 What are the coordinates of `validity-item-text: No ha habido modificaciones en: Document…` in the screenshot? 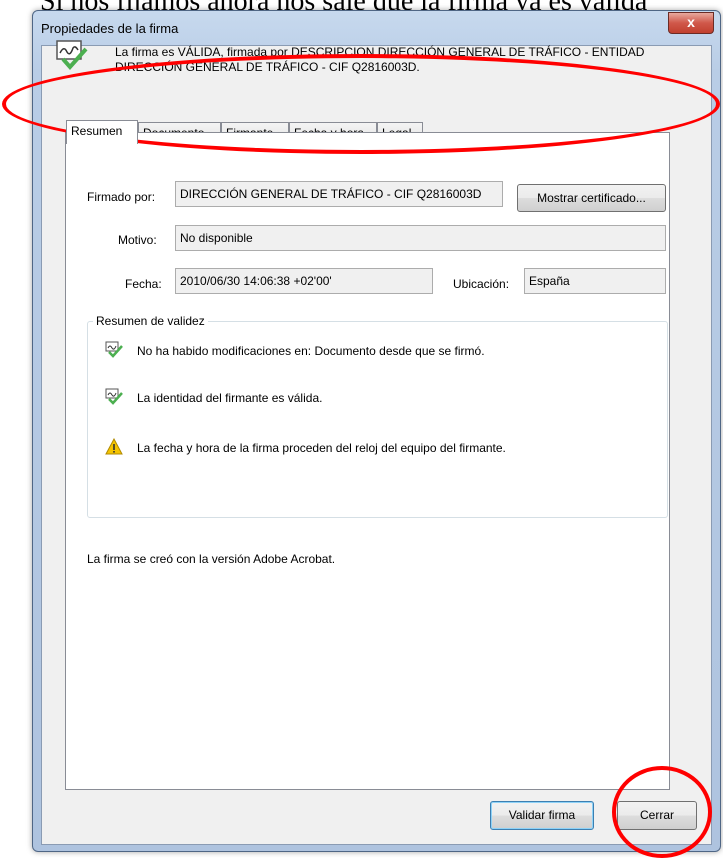 It's located at (311, 351).